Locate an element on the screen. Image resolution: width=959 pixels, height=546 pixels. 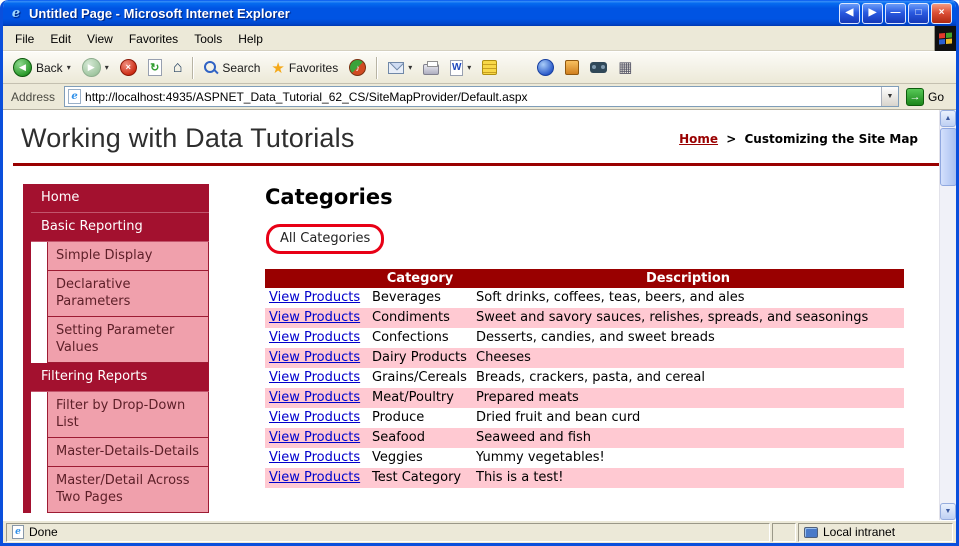
search-button: Search is located at coordinates (232, 68).